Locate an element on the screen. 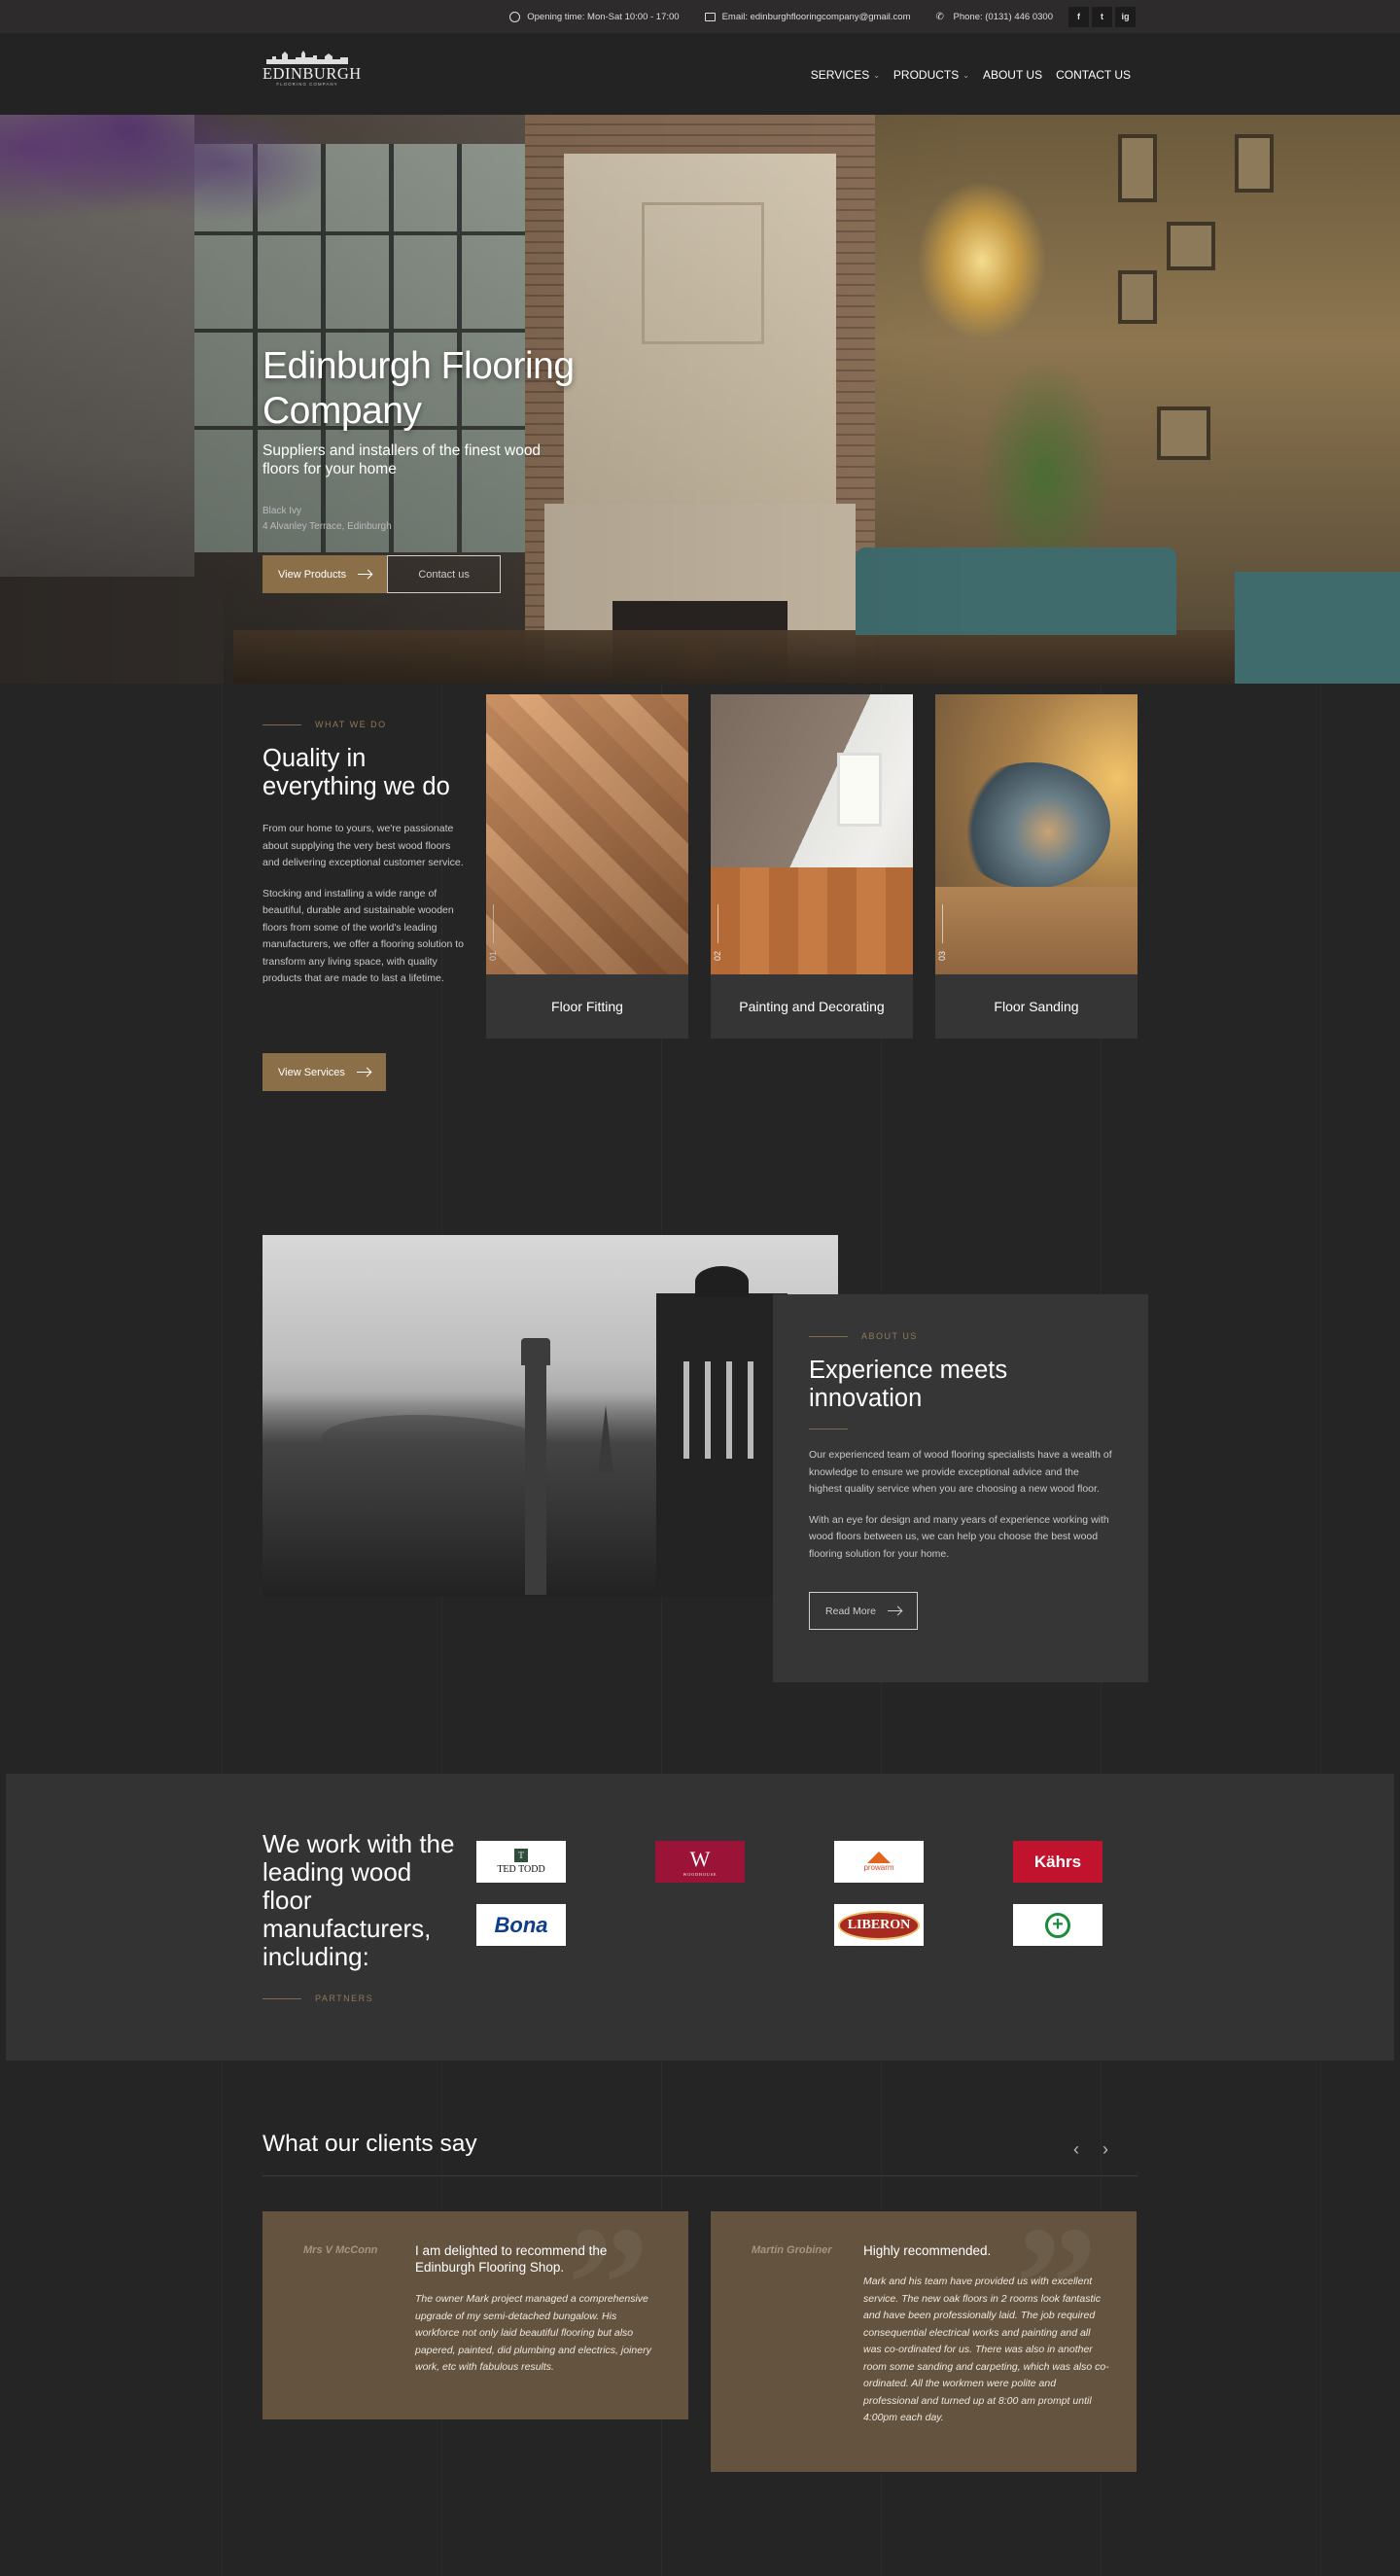 The image size is (1400, 2576). service-card-painting: 02 Painting and Decorating is located at coordinates (812, 866).